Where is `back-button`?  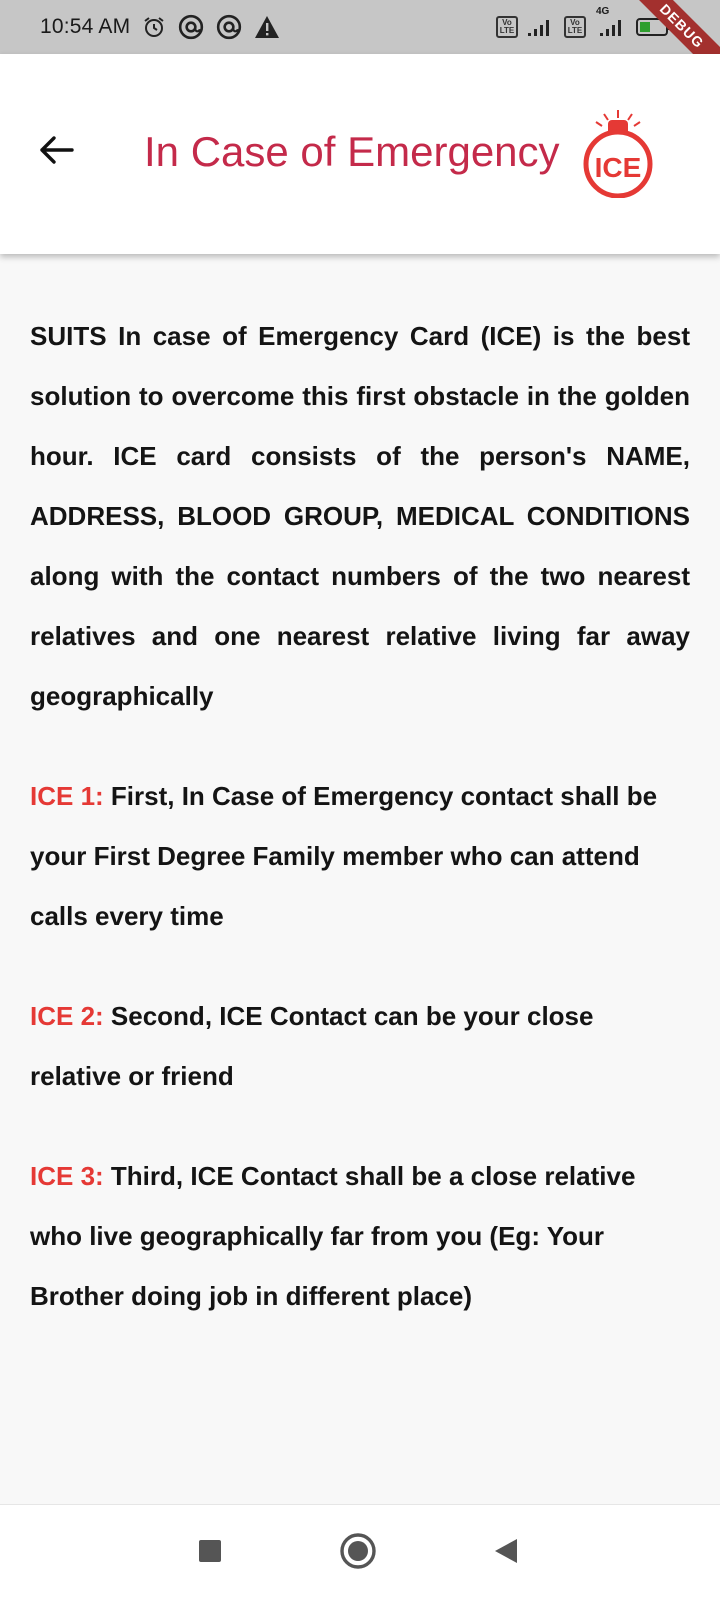 back-button is located at coordinates (56, 152).